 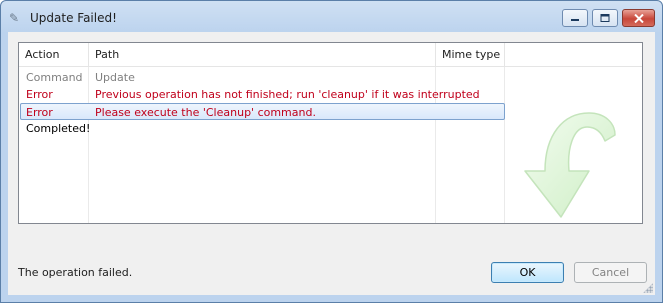 I want to click on table-row: Completed!, so click(x=262, y=128).